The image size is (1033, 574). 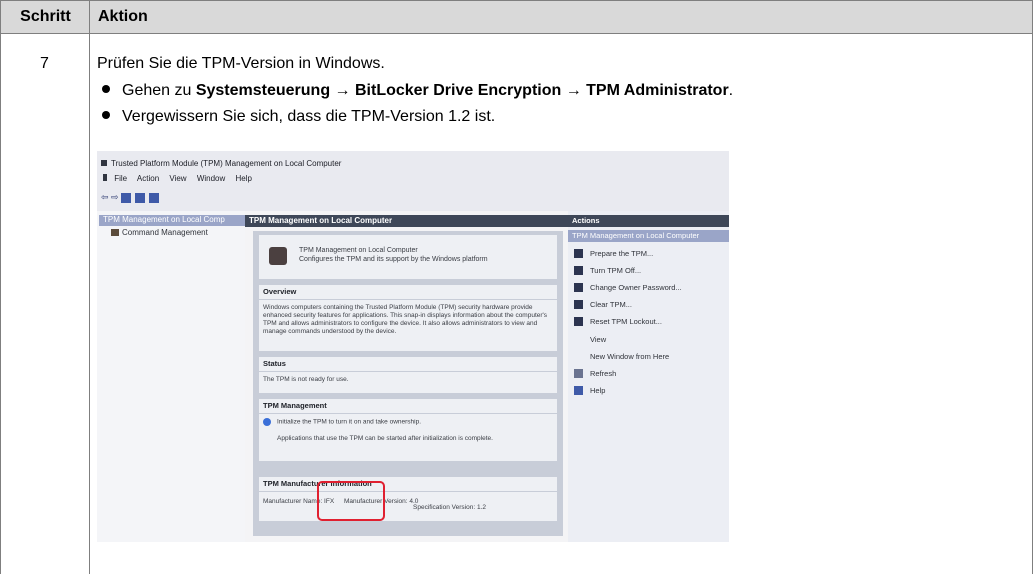 I want to click on step-intro: Prüfen Sie die TPM-Version in Windows., so click(x=241, y=63).